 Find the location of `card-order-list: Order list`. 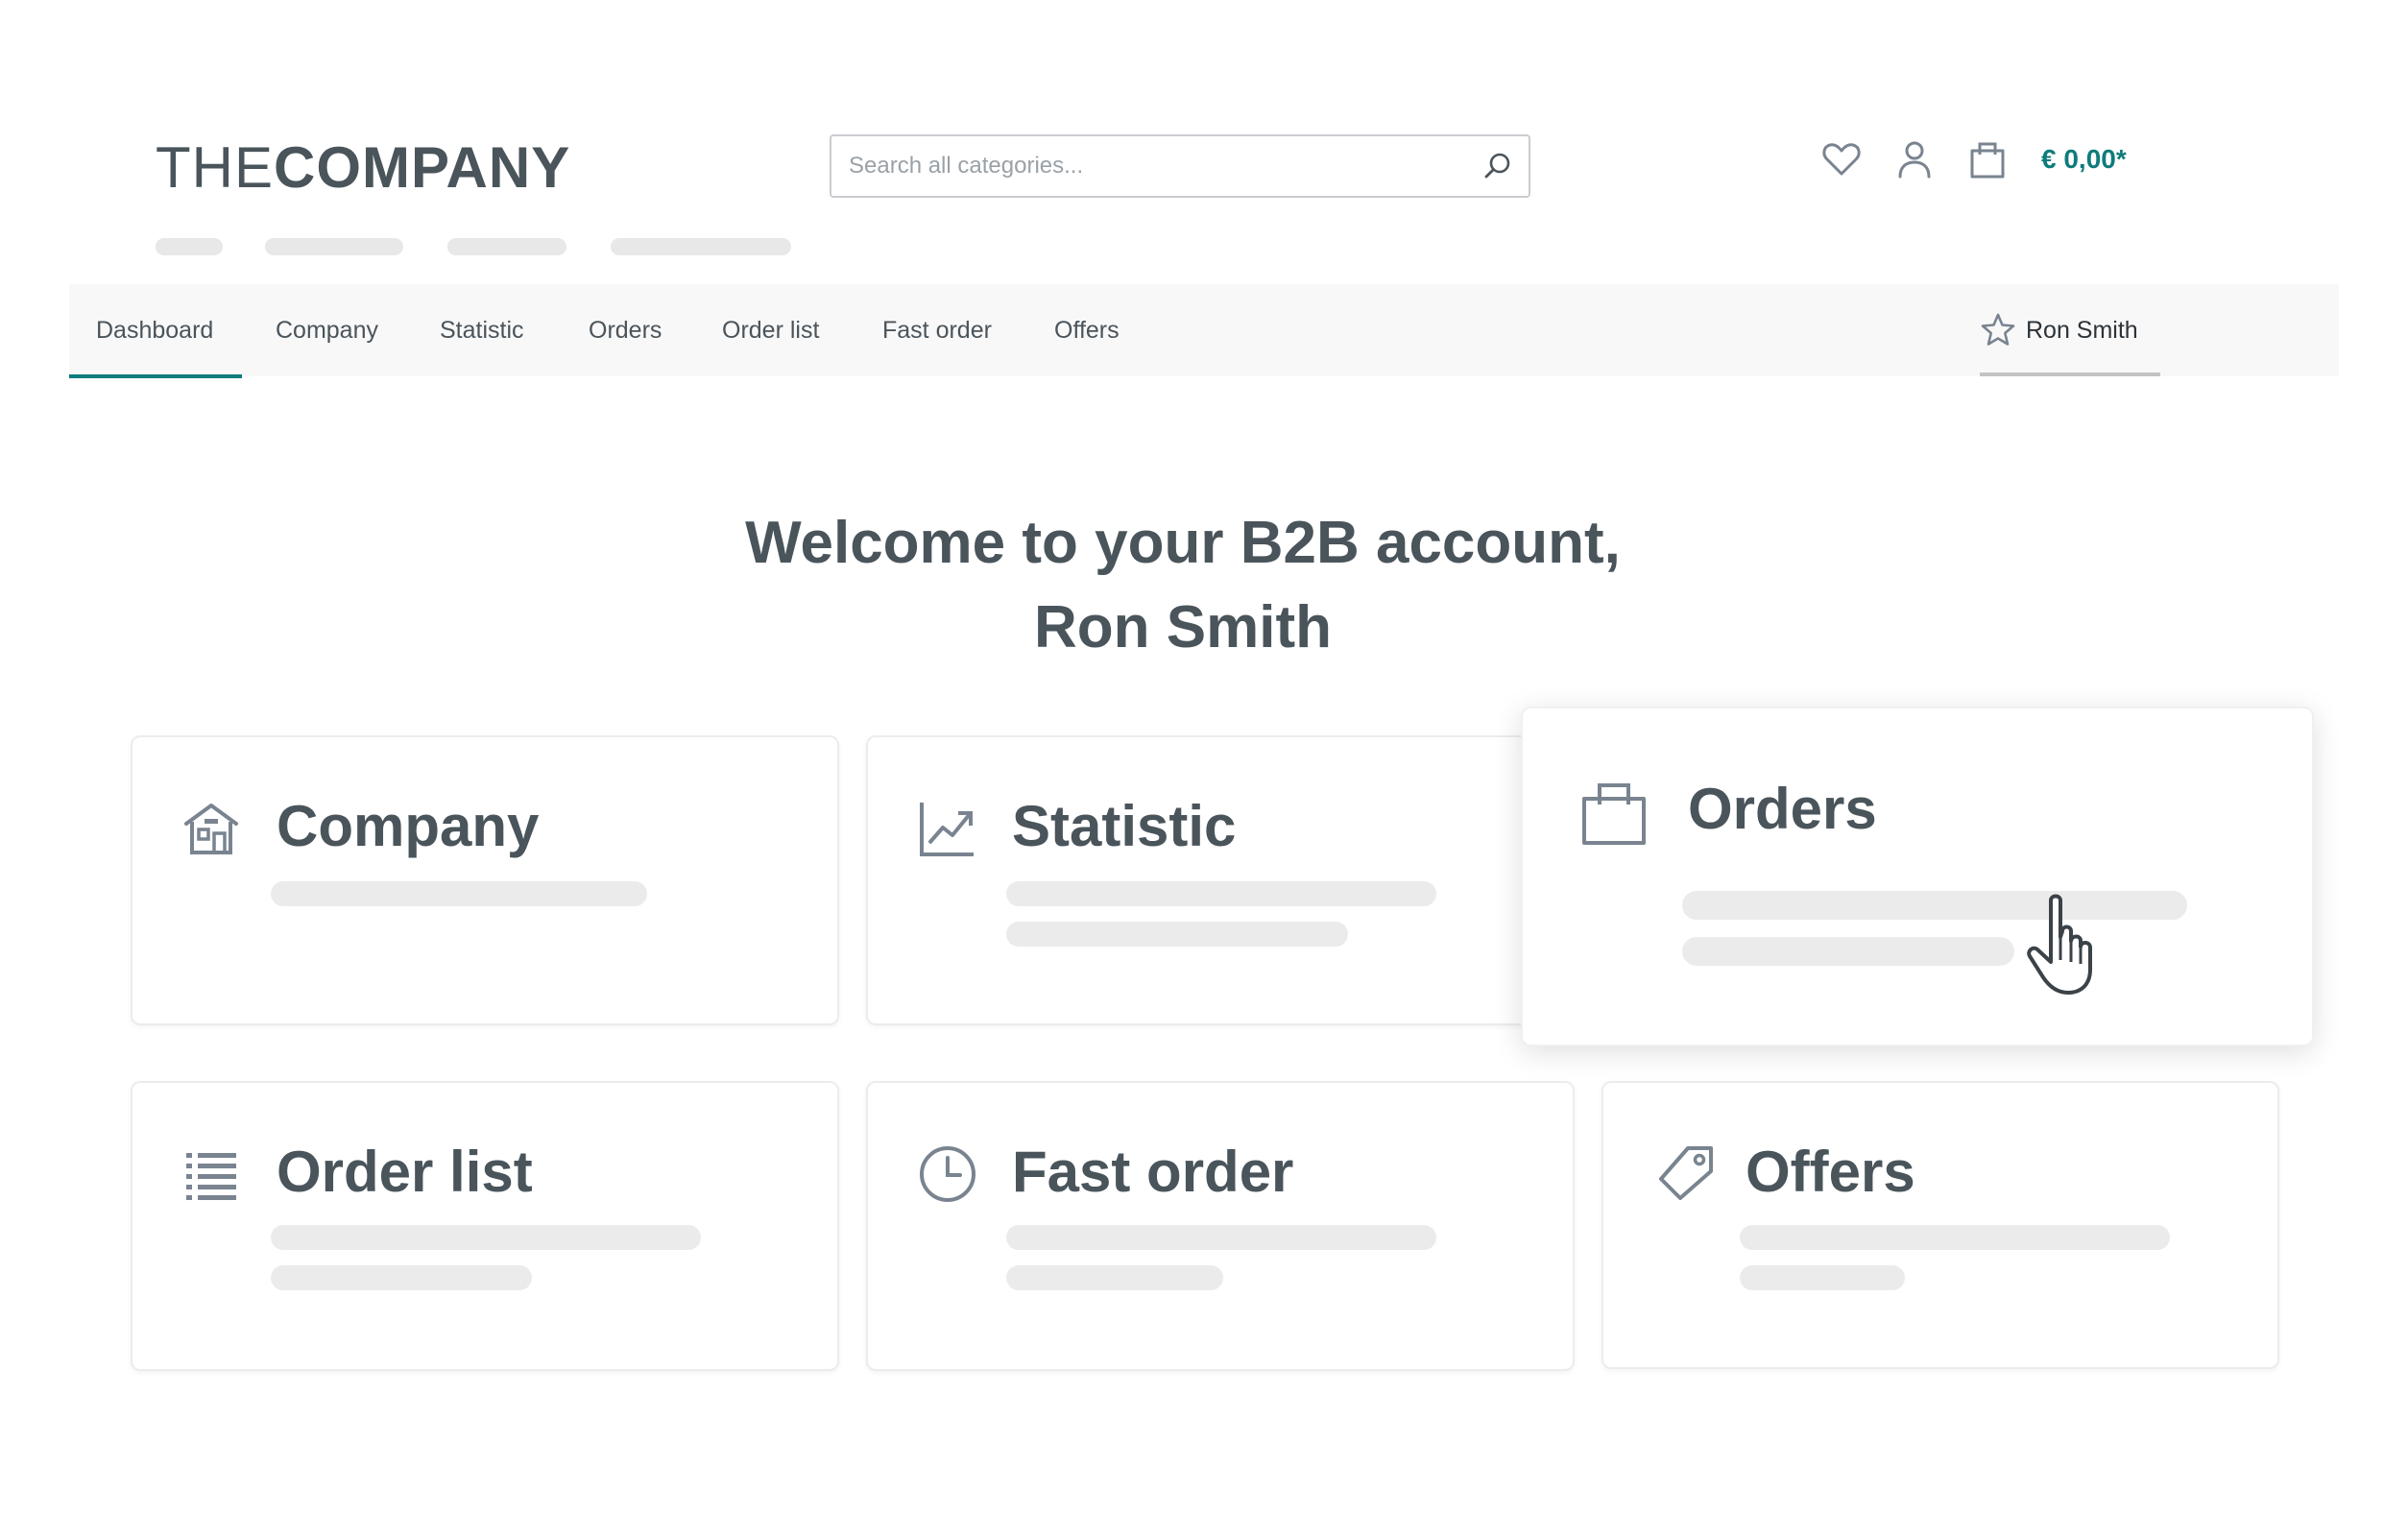

card-order-list: Order list is located at coordinates (485, 1226).